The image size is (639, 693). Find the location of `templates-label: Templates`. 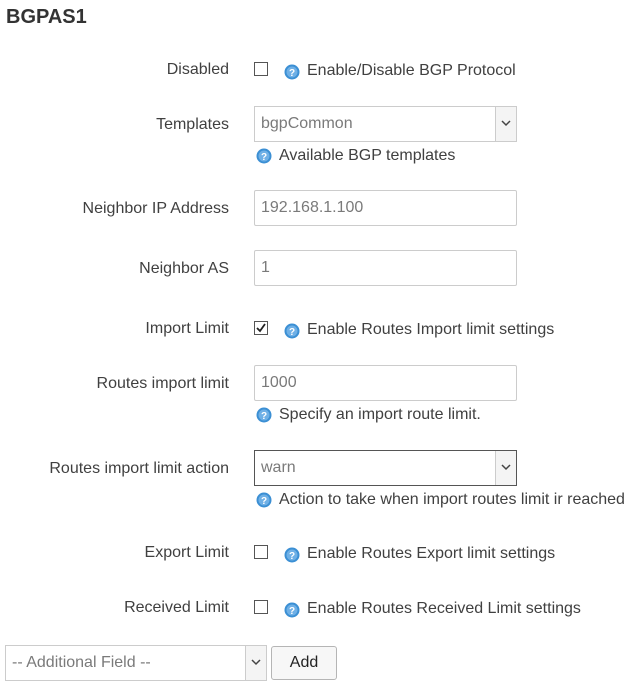

templates-label: Templates is located at coordinates (192, 124).